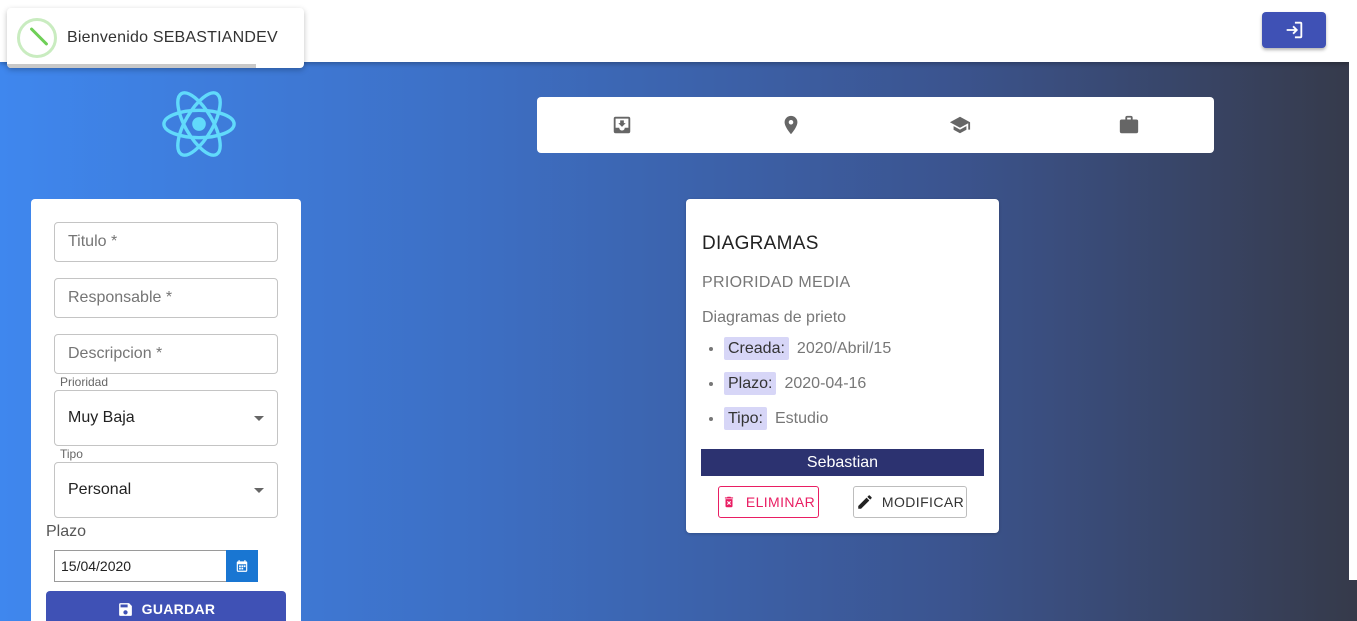 The image size is (1357, 621). I want to click on welcome-toast: Bienvenido SEBASTIANDEV, so click(155, 38).